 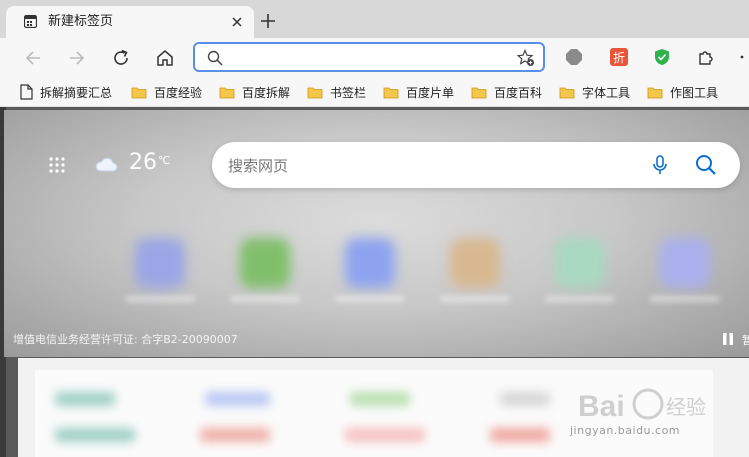 I want to click on discount-icon: 折, so click(x=619, y=57).